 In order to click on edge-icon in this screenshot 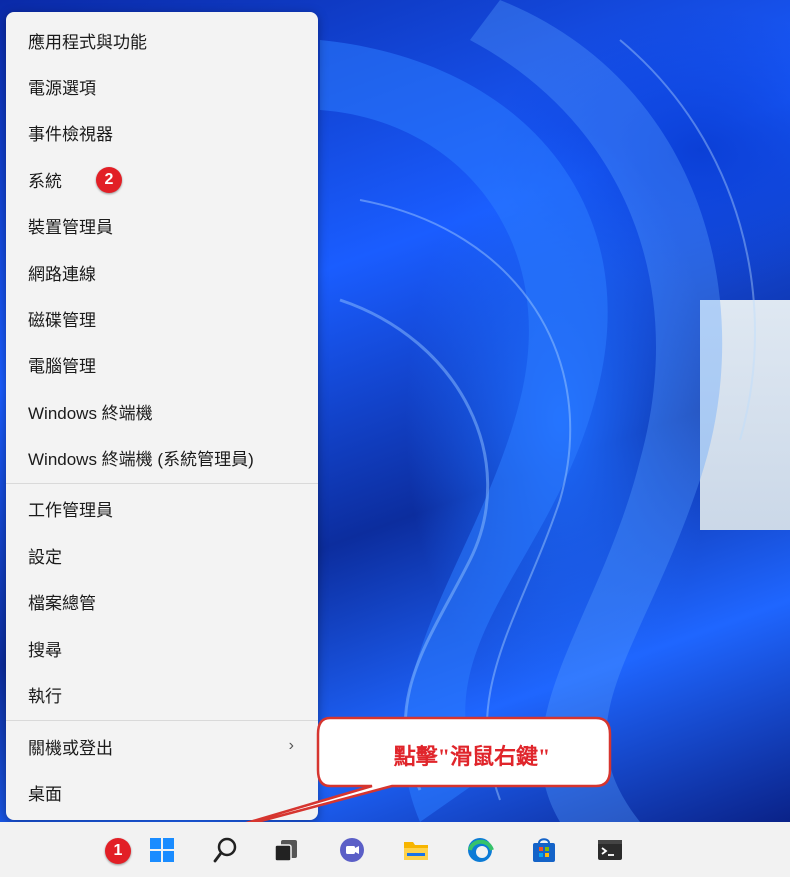, I will do `click(480, 850)`.